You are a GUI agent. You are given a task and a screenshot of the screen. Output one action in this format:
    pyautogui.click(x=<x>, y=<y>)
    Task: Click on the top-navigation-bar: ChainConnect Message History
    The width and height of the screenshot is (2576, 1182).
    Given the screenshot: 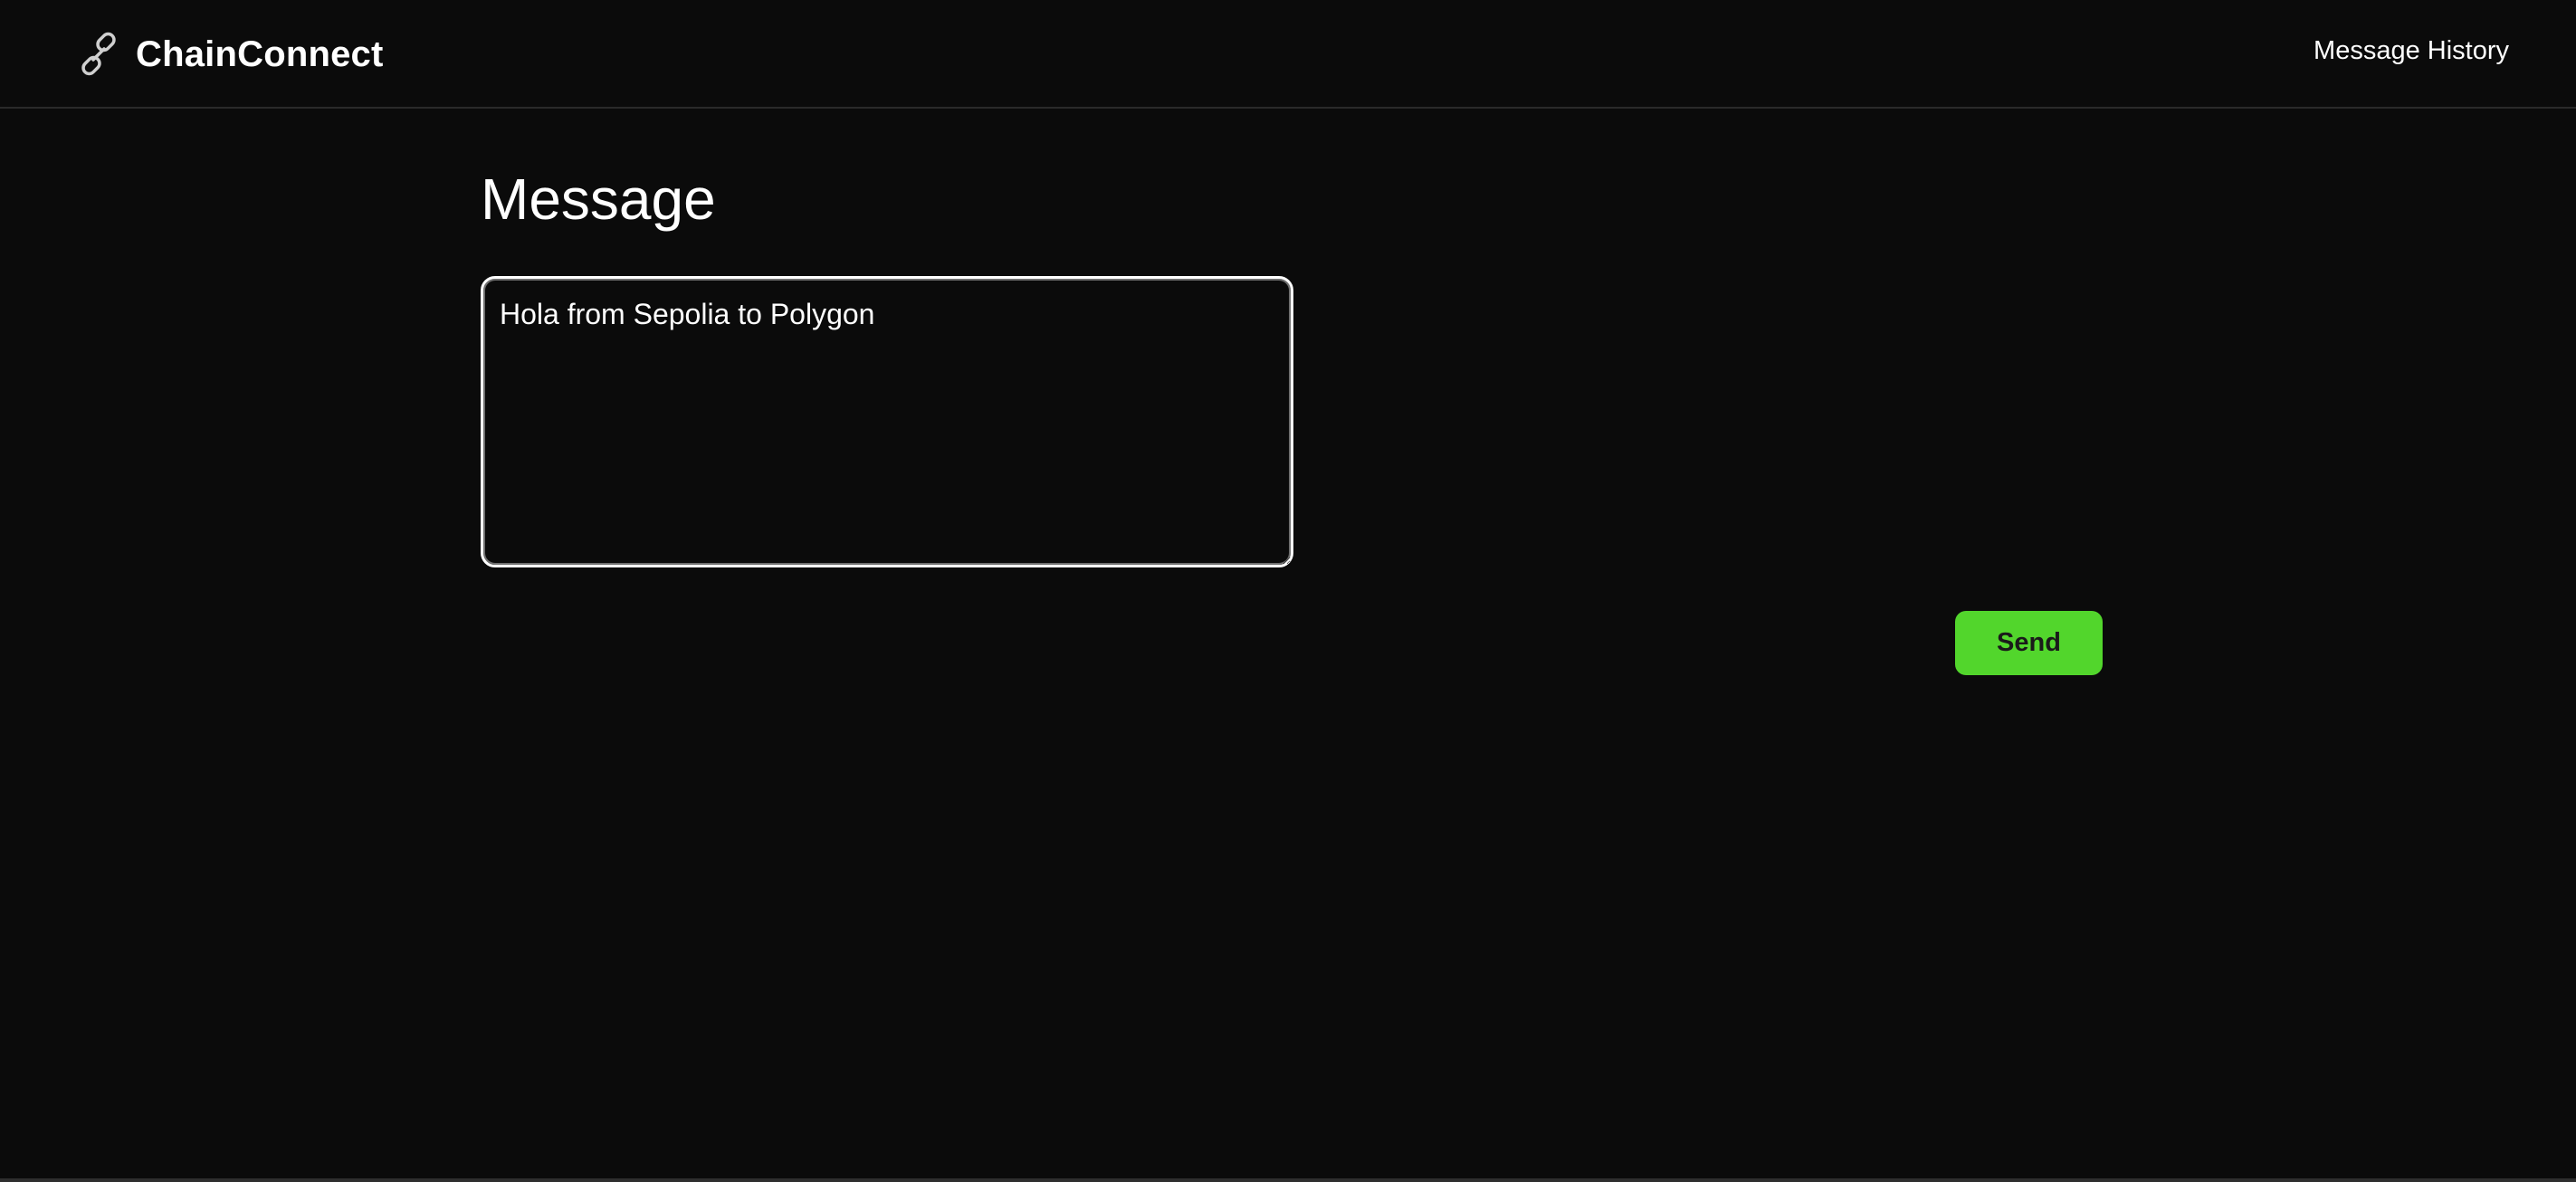 What is the action you would take?
    pyautogui.click(x=1288, y=54)
    